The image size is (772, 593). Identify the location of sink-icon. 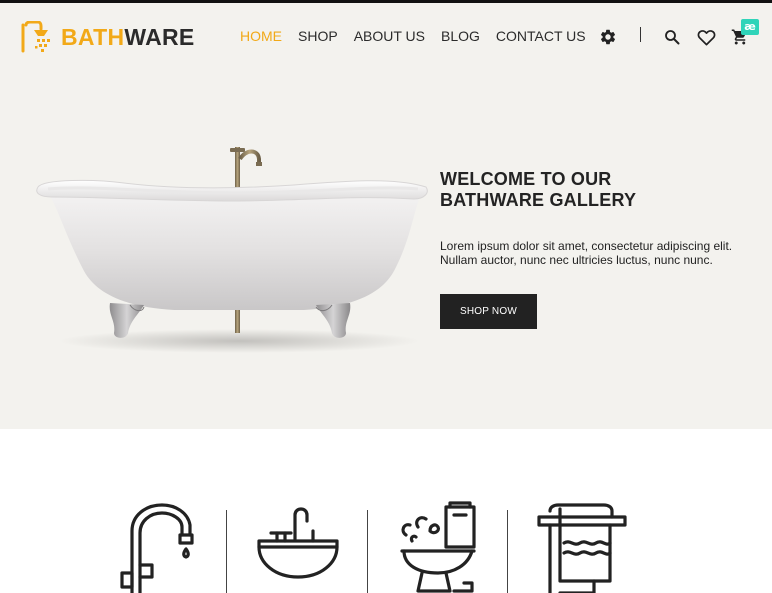
(298, 541).